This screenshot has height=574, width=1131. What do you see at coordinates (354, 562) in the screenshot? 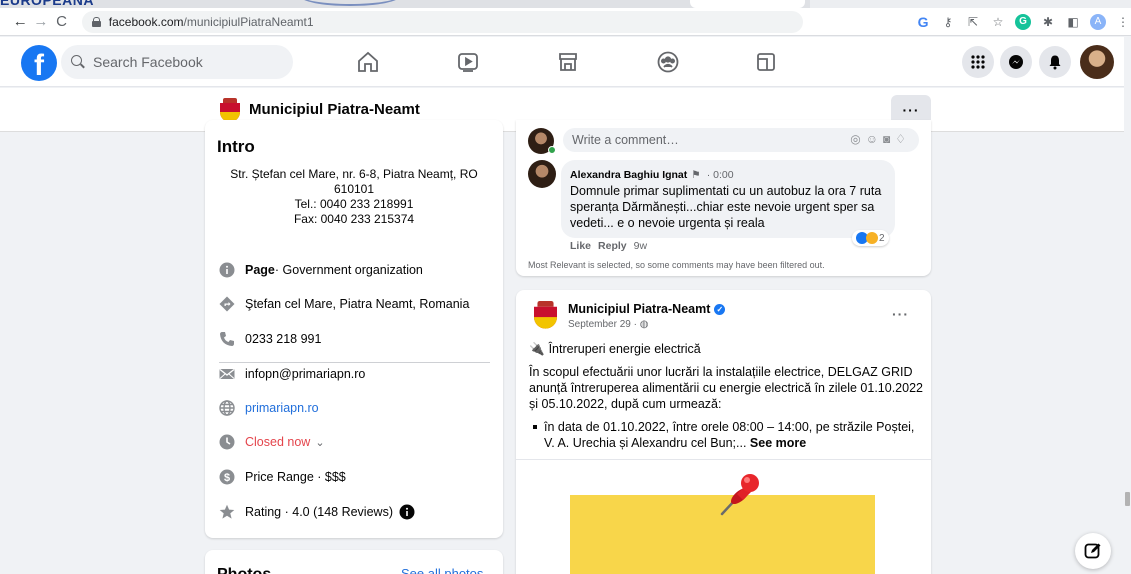
I see `photos-card: Photos See all photos` at bounding box center [354, 562].